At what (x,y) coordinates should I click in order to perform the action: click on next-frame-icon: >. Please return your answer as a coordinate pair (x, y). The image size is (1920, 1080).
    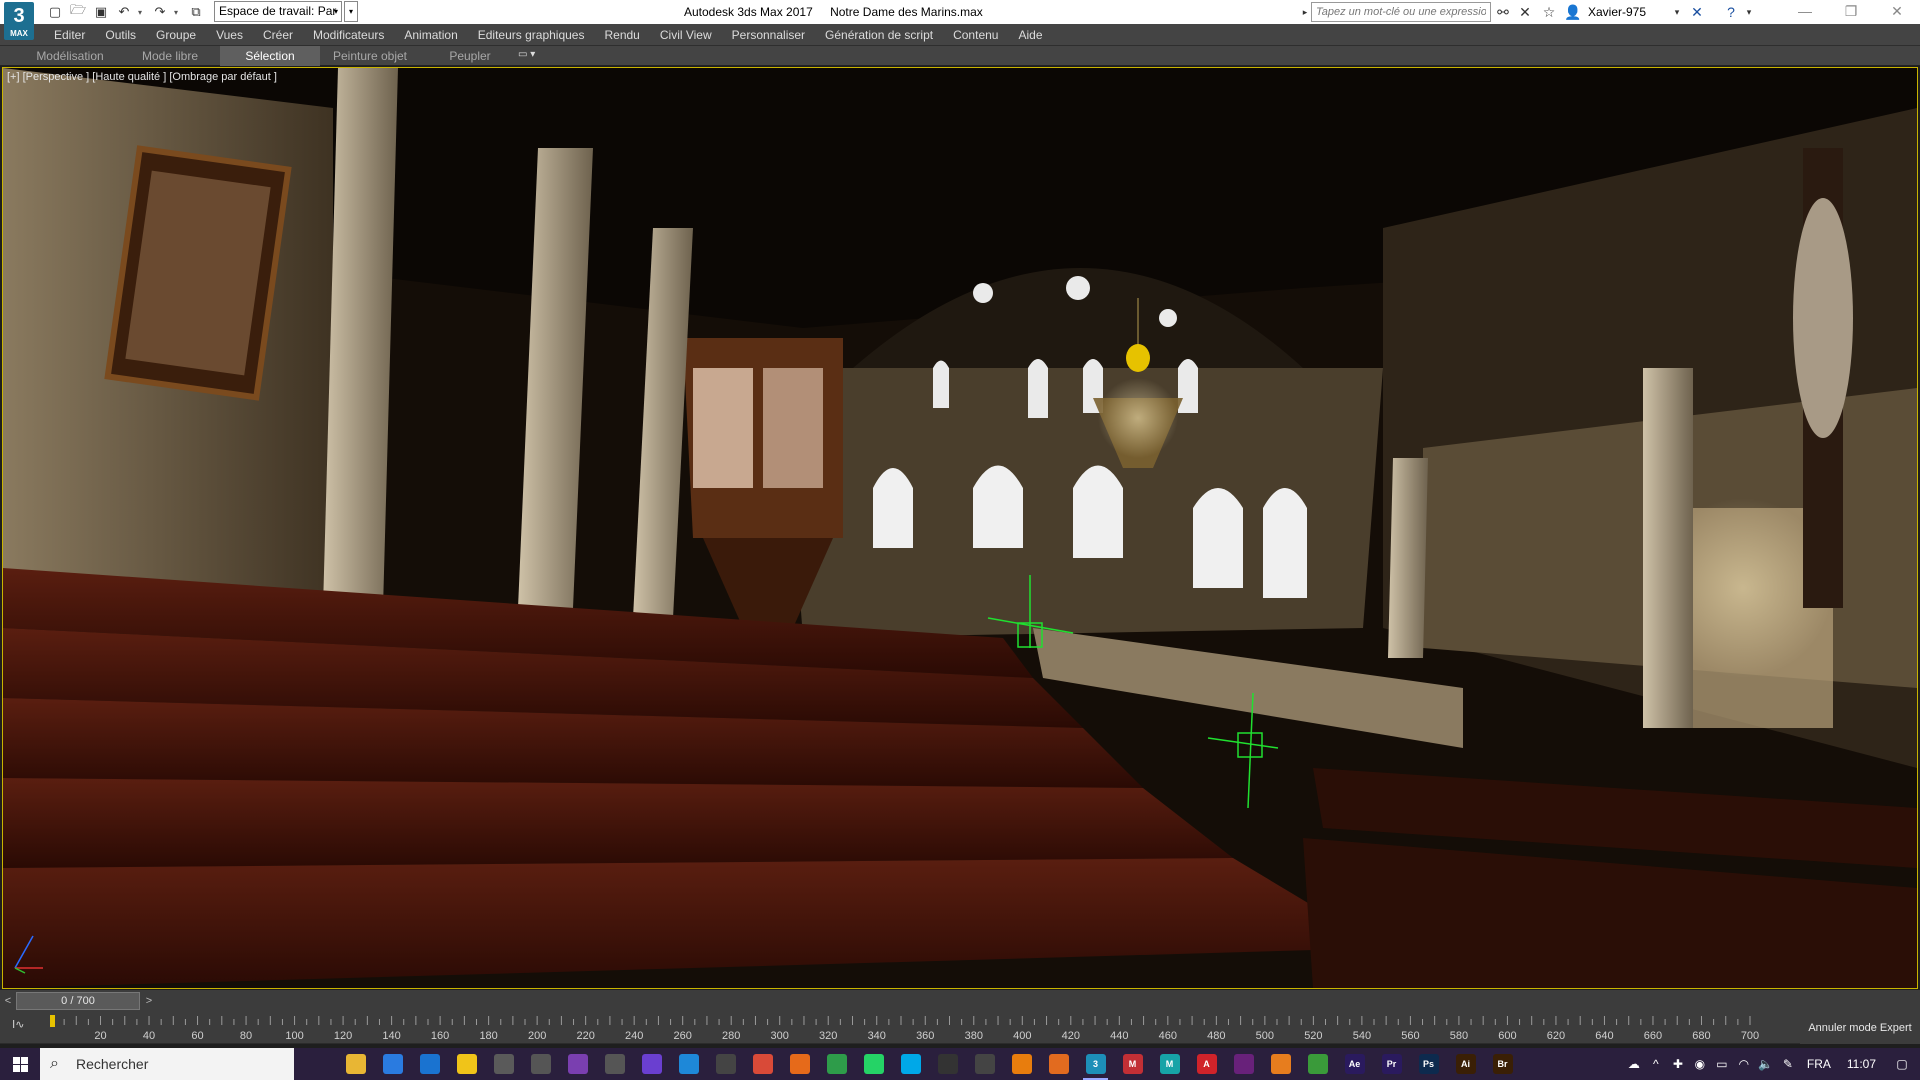
    Looking at the image, I should click on (149, 1001).